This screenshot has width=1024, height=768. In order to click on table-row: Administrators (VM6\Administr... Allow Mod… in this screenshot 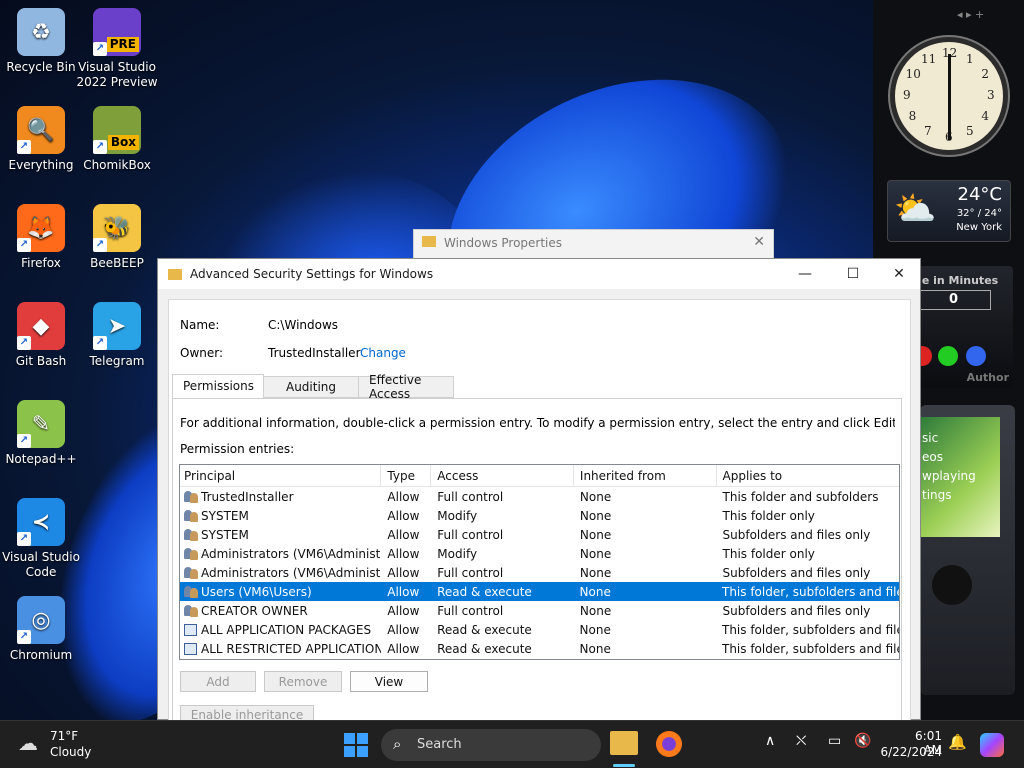, I will do `click(539, 553)`.